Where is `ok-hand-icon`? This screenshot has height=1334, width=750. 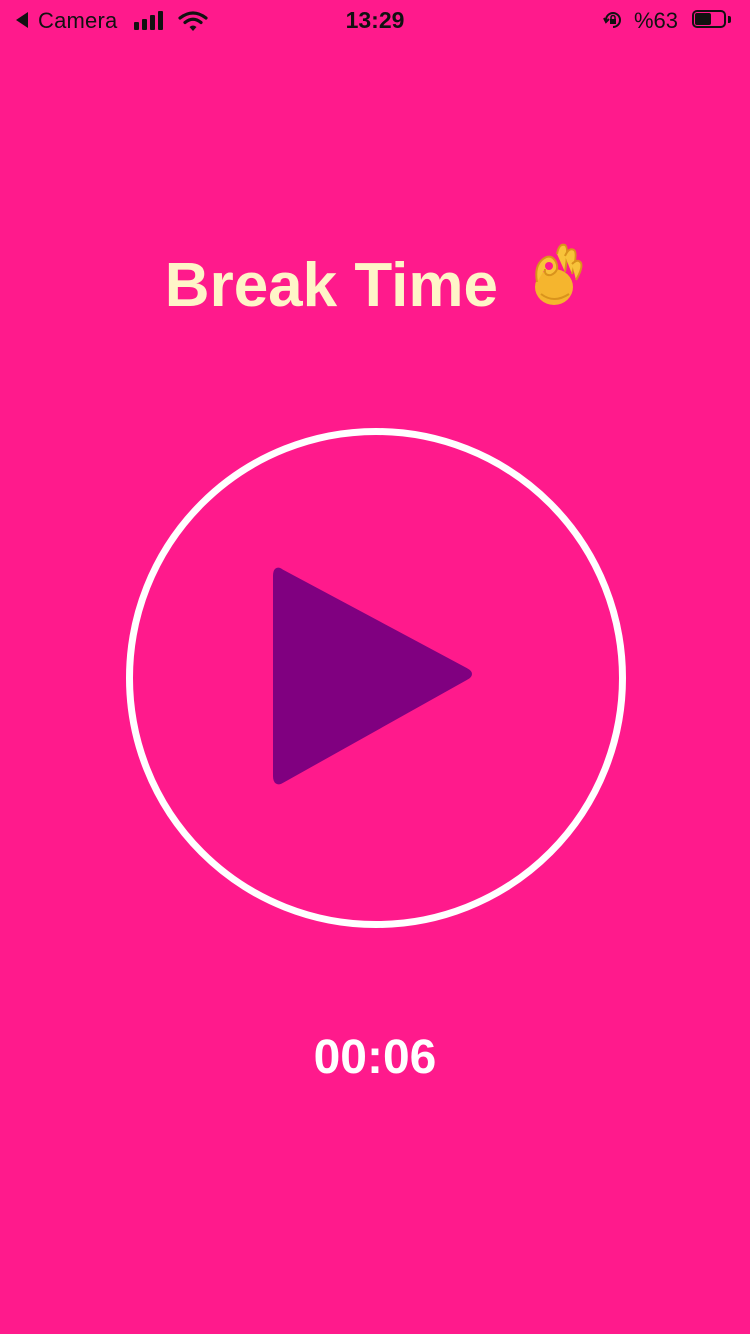
ok-hand-icon is located at coordinates (557, 282).